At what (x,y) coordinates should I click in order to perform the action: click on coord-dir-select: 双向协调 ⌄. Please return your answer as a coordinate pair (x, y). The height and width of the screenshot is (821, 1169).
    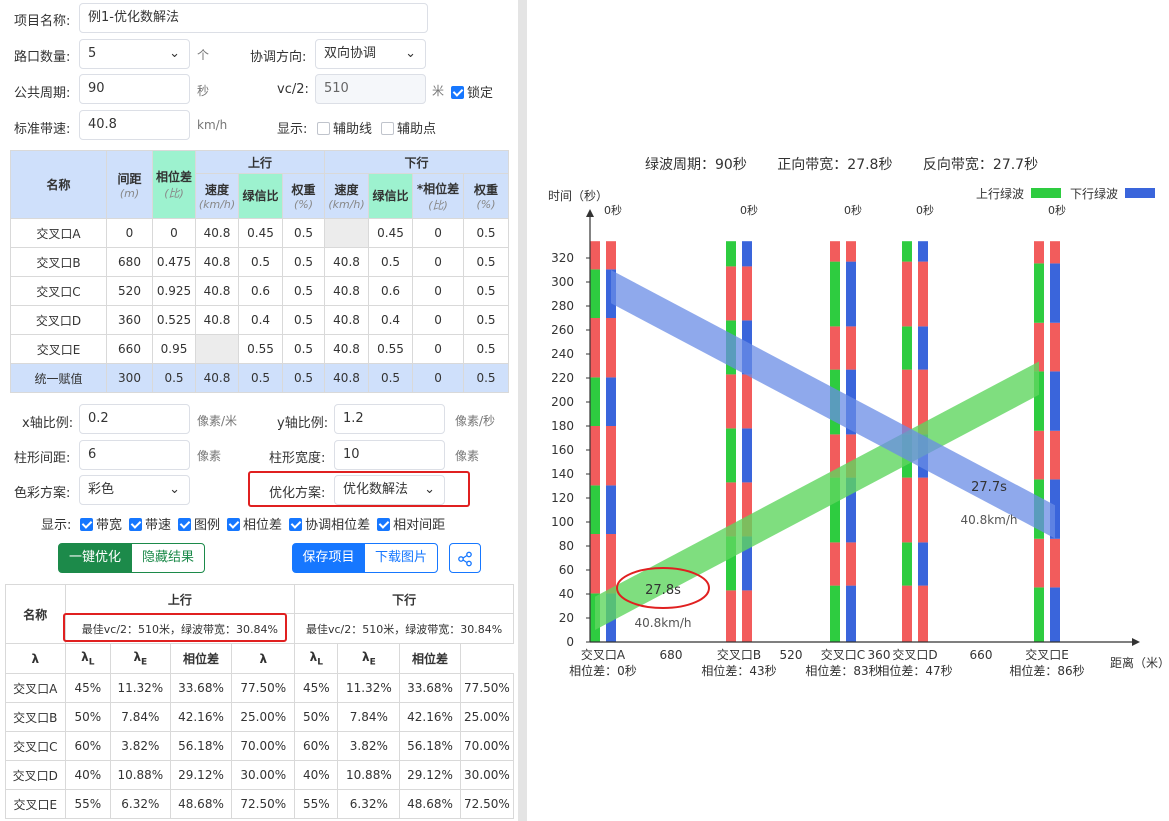
    Looking at the image, I should click on (370, 54).